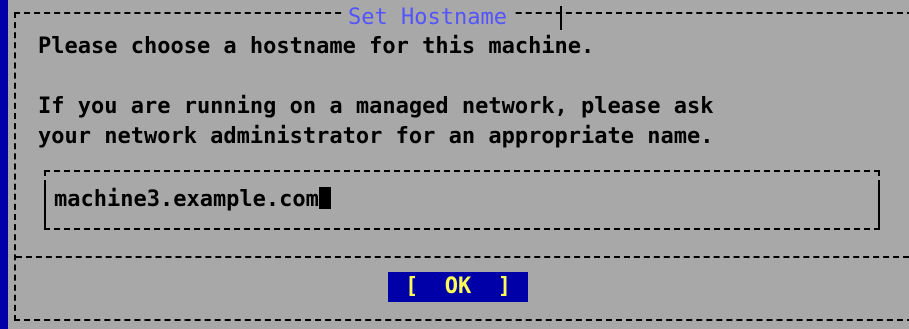 The width and height of the screenshot is (909, 329). I want to click on text-cursor, so click(324, 198).